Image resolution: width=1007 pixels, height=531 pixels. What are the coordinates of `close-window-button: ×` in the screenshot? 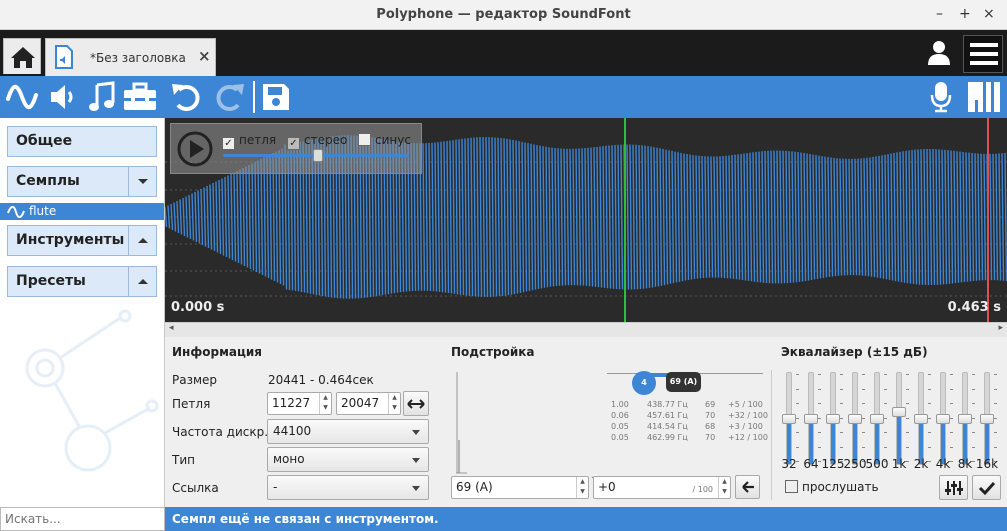 It's located at (989, 14).